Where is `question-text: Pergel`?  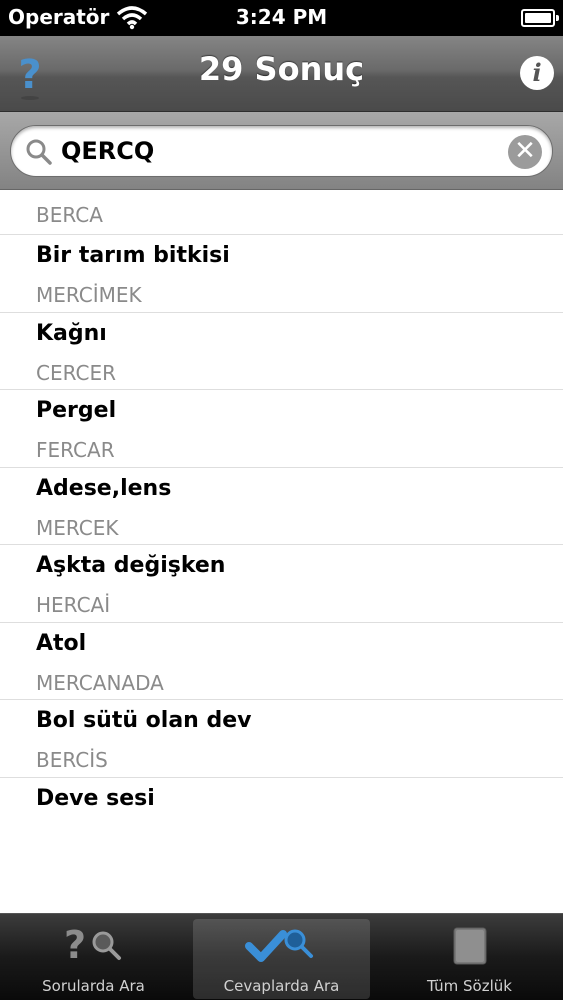 question-text: Pergel is located at coordinates (76, 410).